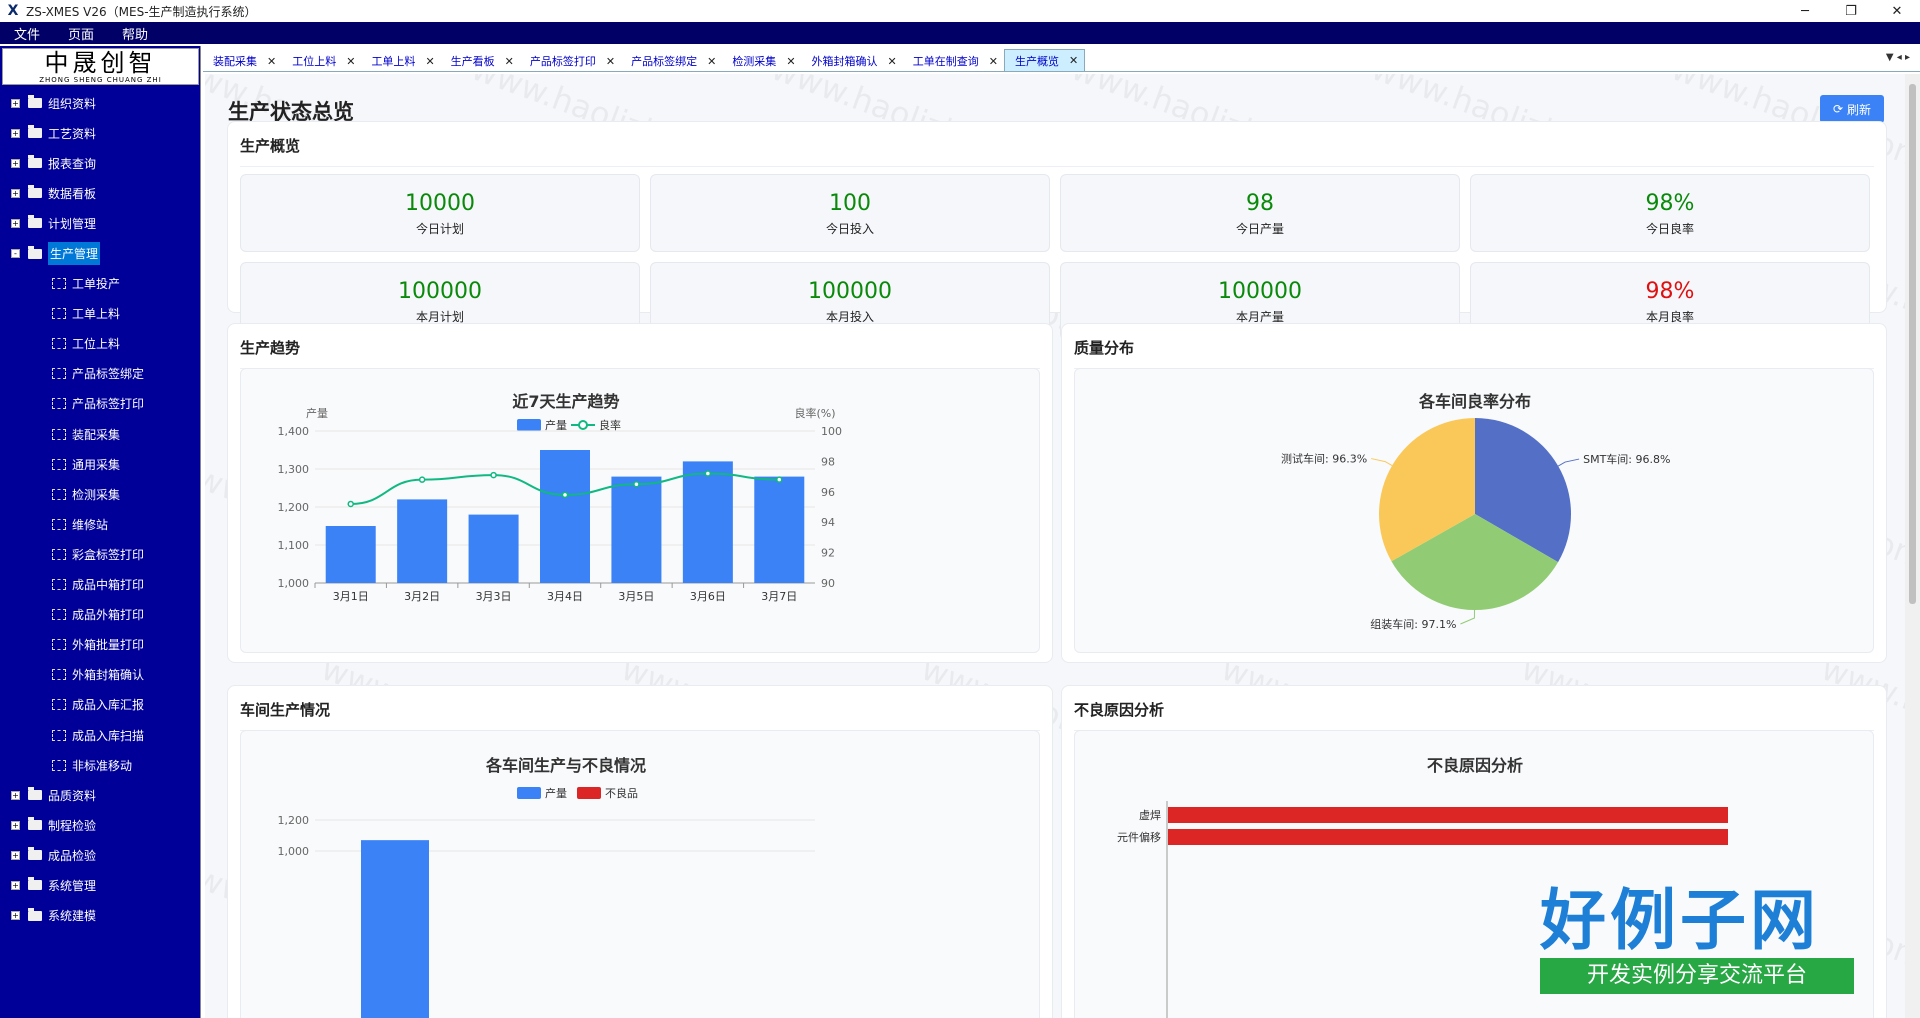  Describe the element at coordinates (1897, 11) in the screenshot. I see `close-icon: ✕` at that location.